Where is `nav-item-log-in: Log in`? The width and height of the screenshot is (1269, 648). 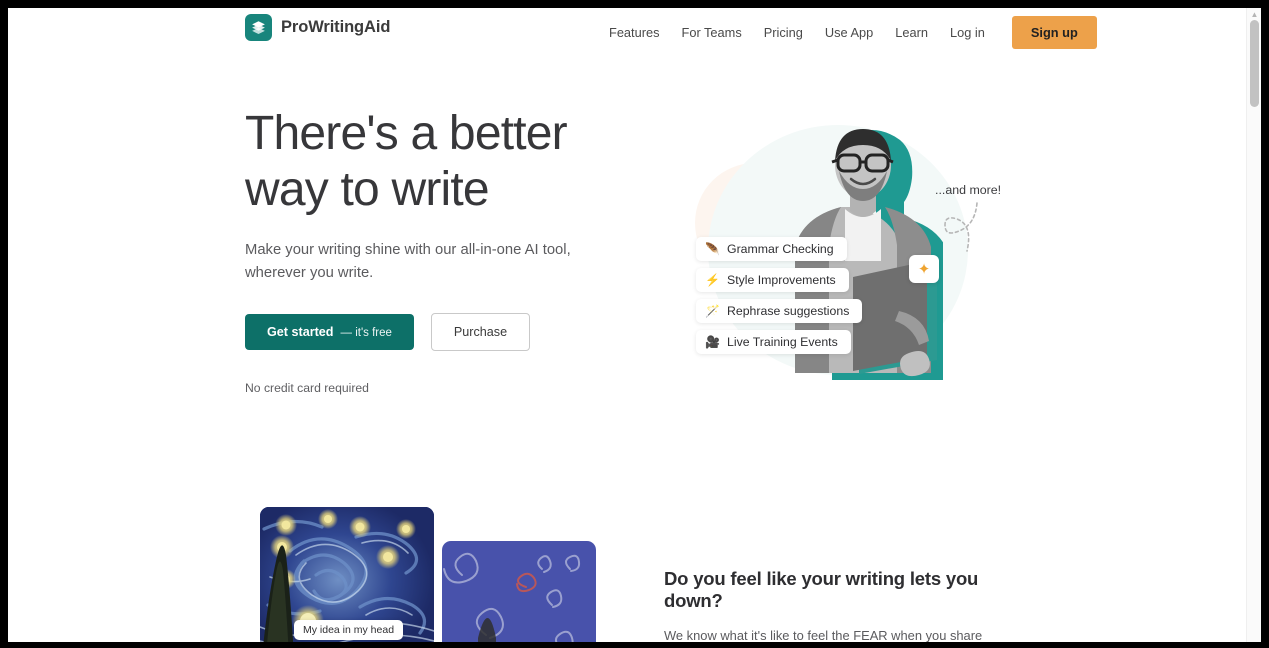 nav-item-log-in: Log in is located at coordinates (967, 32).